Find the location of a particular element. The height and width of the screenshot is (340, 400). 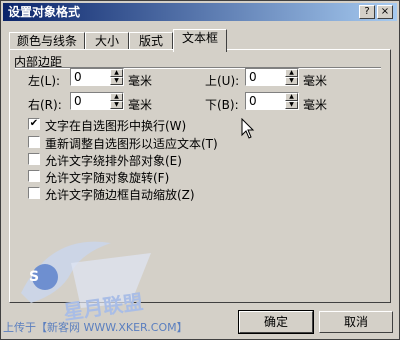

top-margin-unit: 毫米 is located at coordinates (315, 81).